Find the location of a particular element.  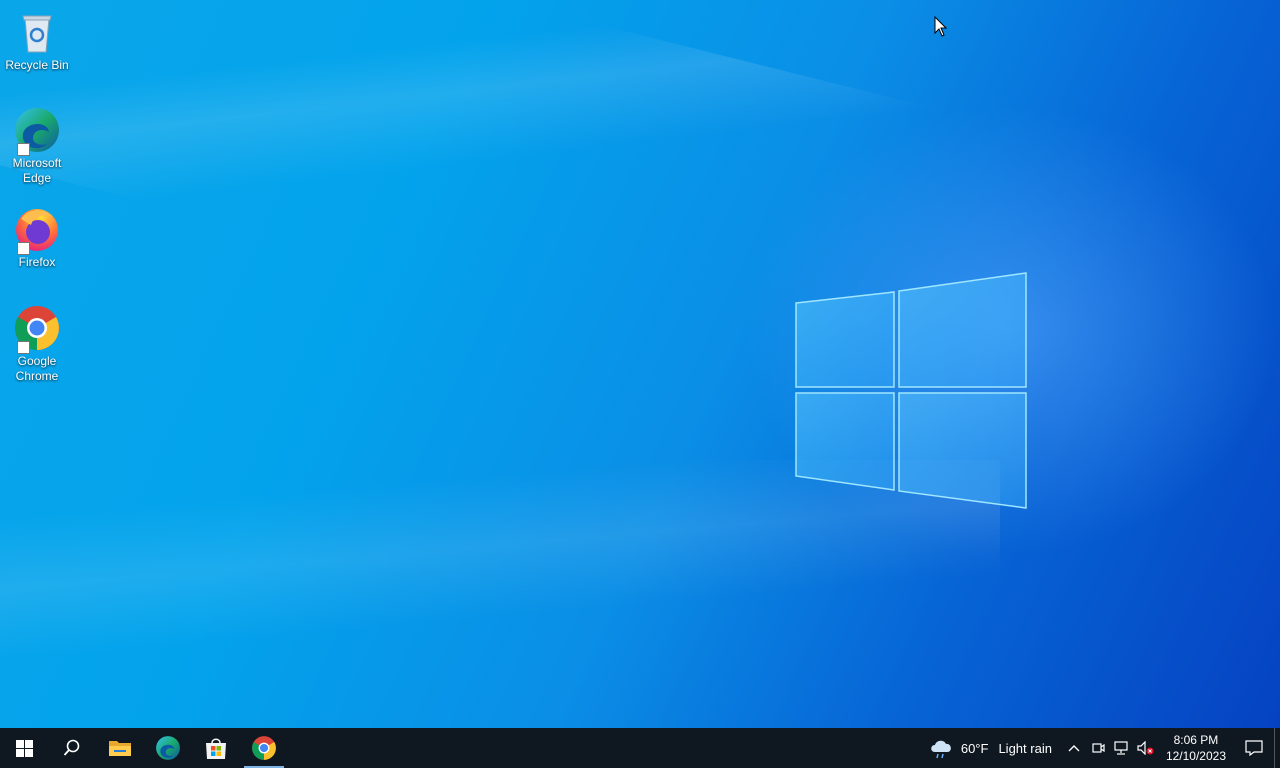

network-icon is located at coordinates (1121, 748).